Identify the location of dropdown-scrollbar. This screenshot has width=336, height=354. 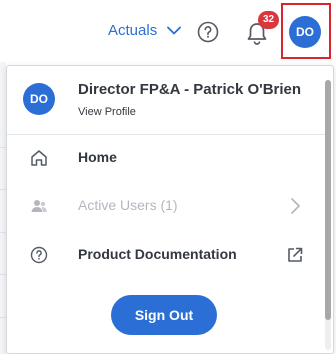
(328, 215).